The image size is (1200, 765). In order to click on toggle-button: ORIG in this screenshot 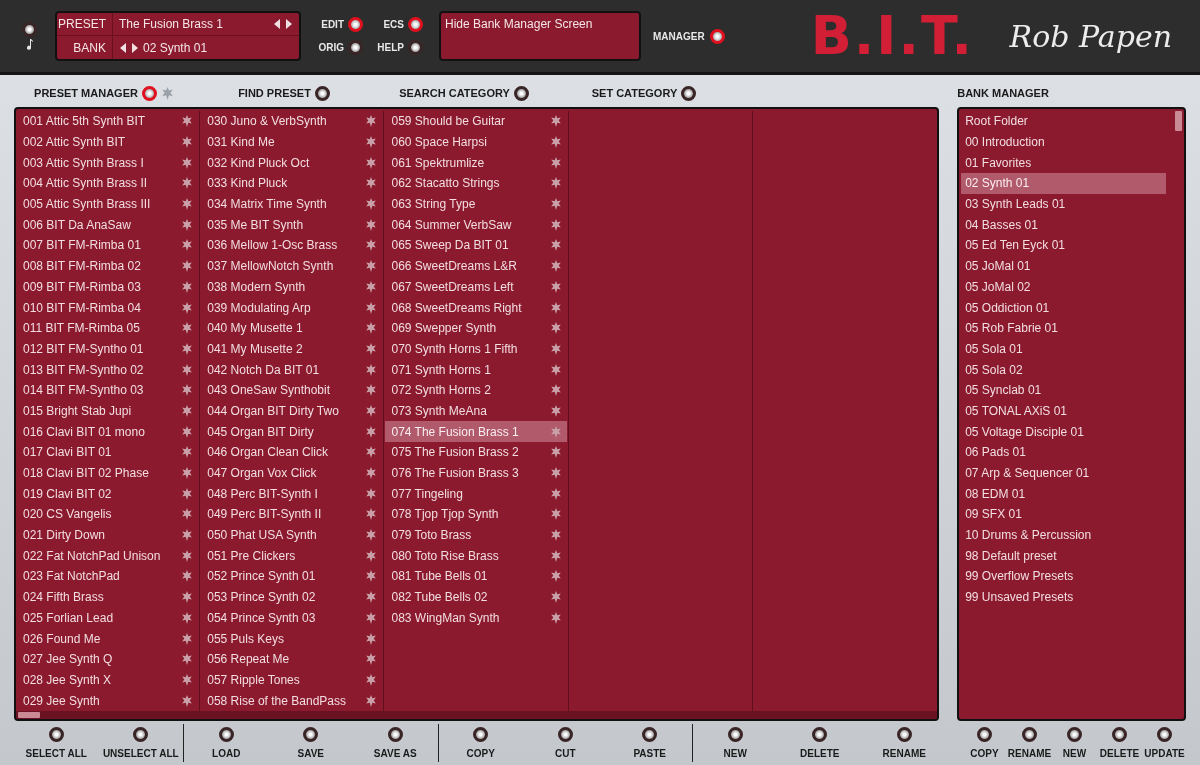, I will do `click(338, 47)`.